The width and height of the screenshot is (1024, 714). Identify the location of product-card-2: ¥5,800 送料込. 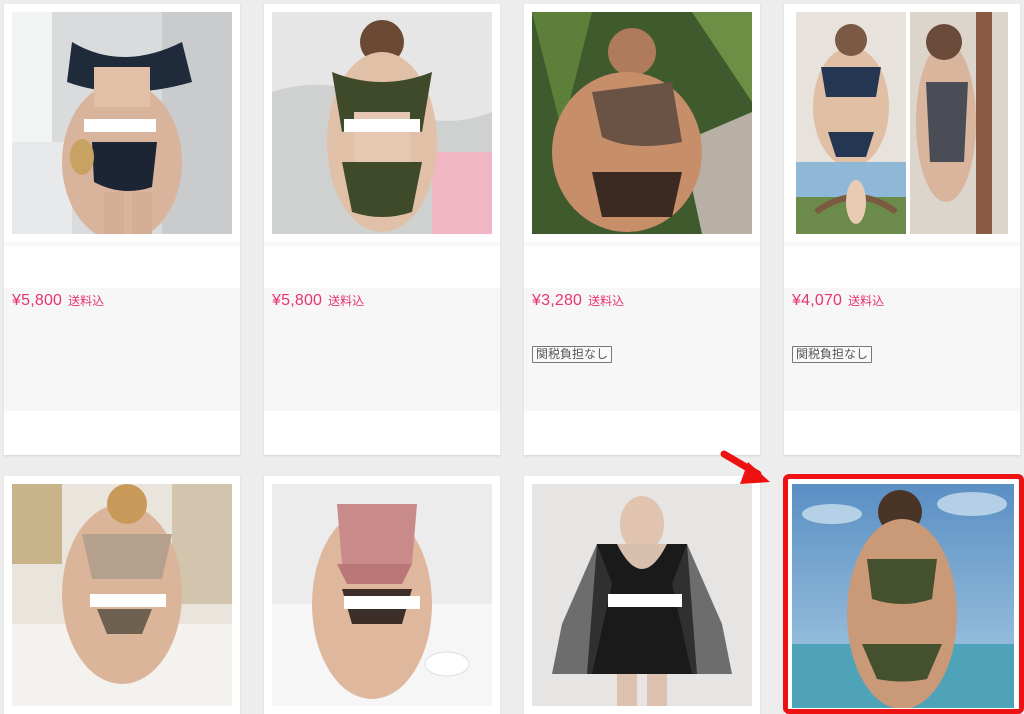
(382, 229).